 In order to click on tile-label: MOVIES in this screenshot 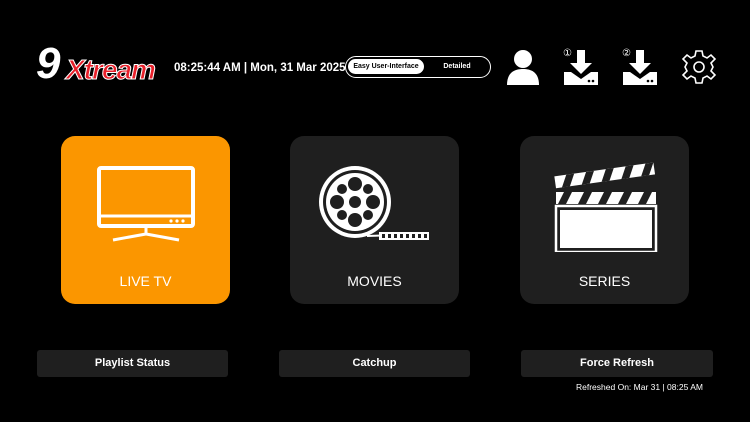, I will do `click(374, 281)`.